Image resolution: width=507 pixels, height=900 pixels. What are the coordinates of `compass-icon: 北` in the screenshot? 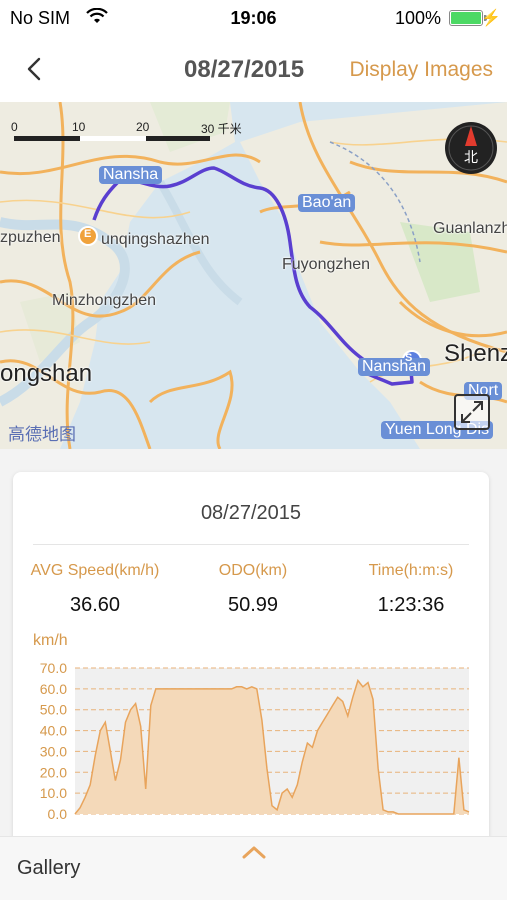 It's located at (471, 148).